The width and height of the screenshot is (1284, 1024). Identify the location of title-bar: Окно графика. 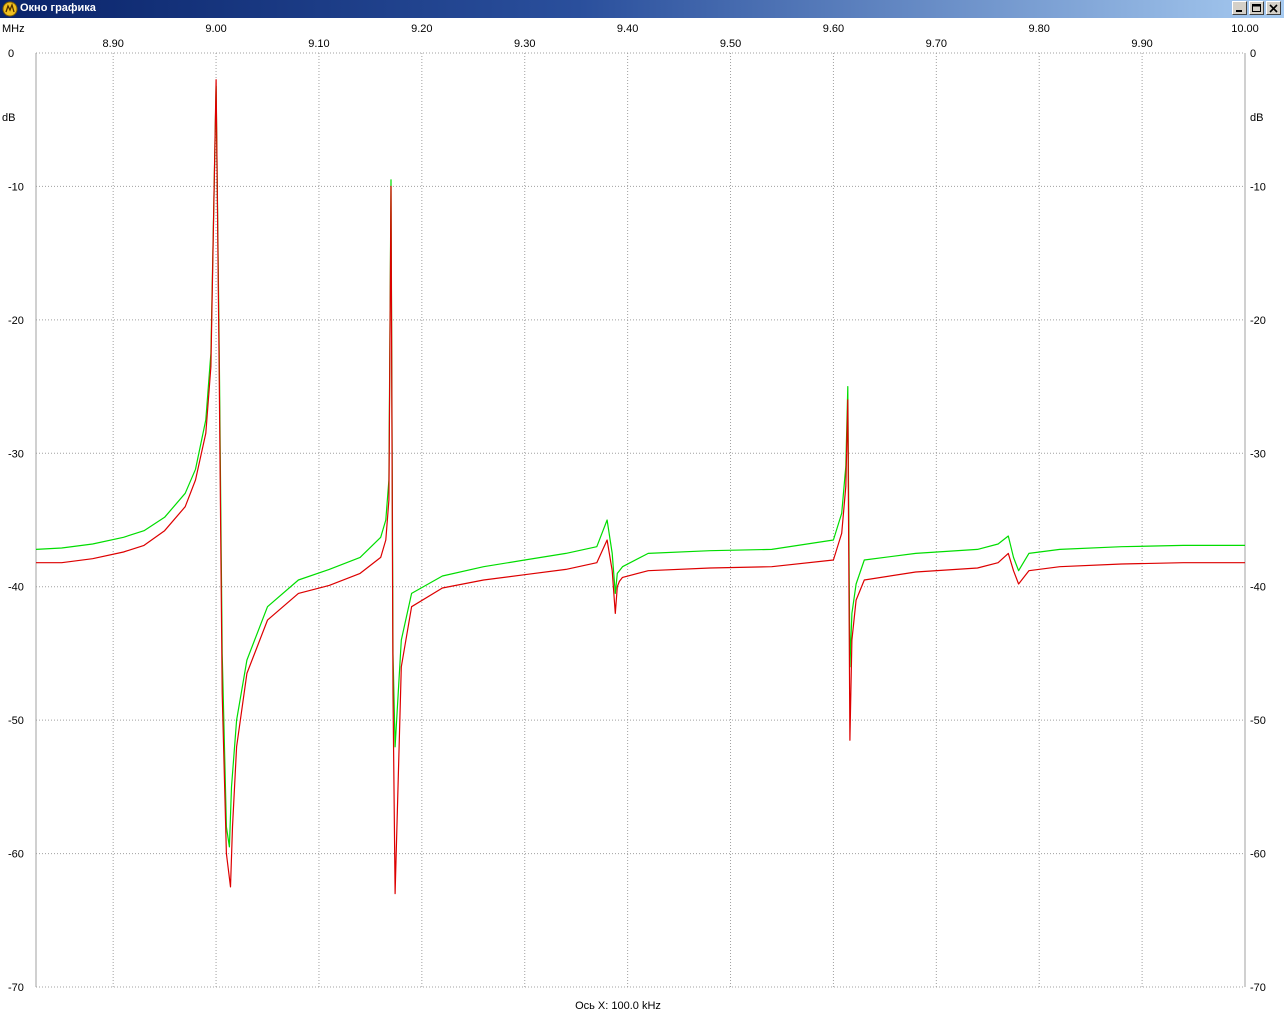
(642, 9).